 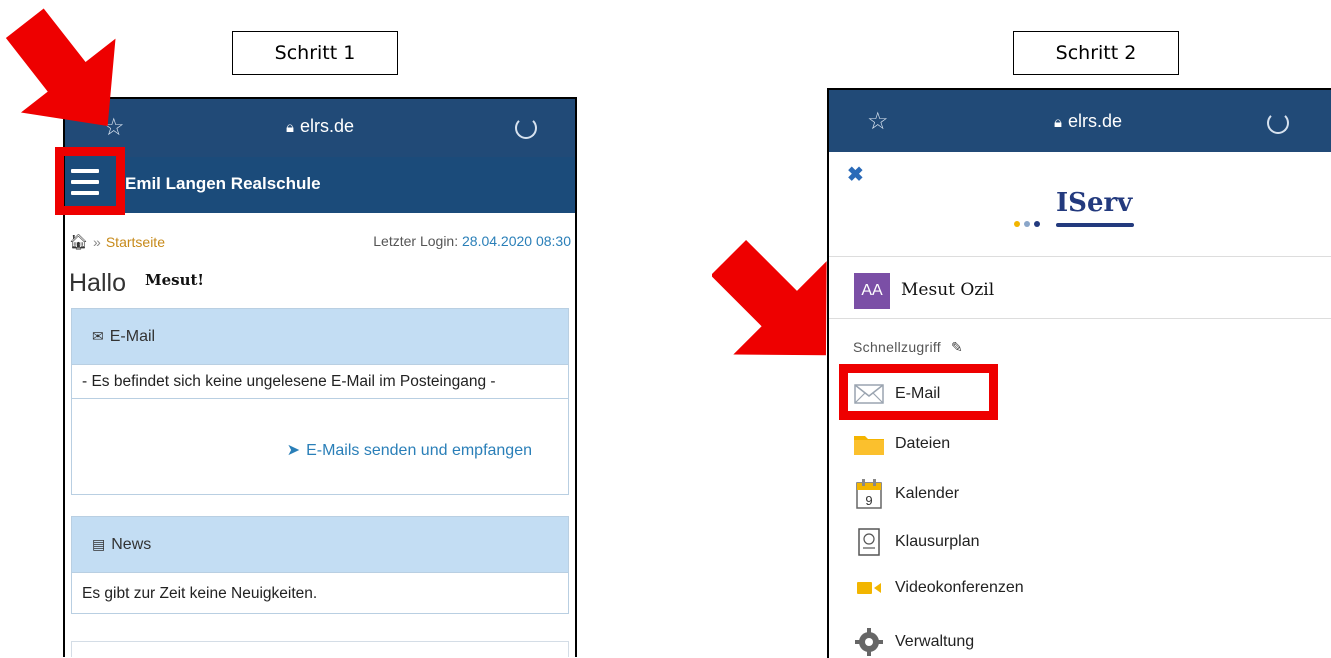 I want to click on last-login: Letzter Login: 28.04.2020 08:30, so click(x=472, y=241).